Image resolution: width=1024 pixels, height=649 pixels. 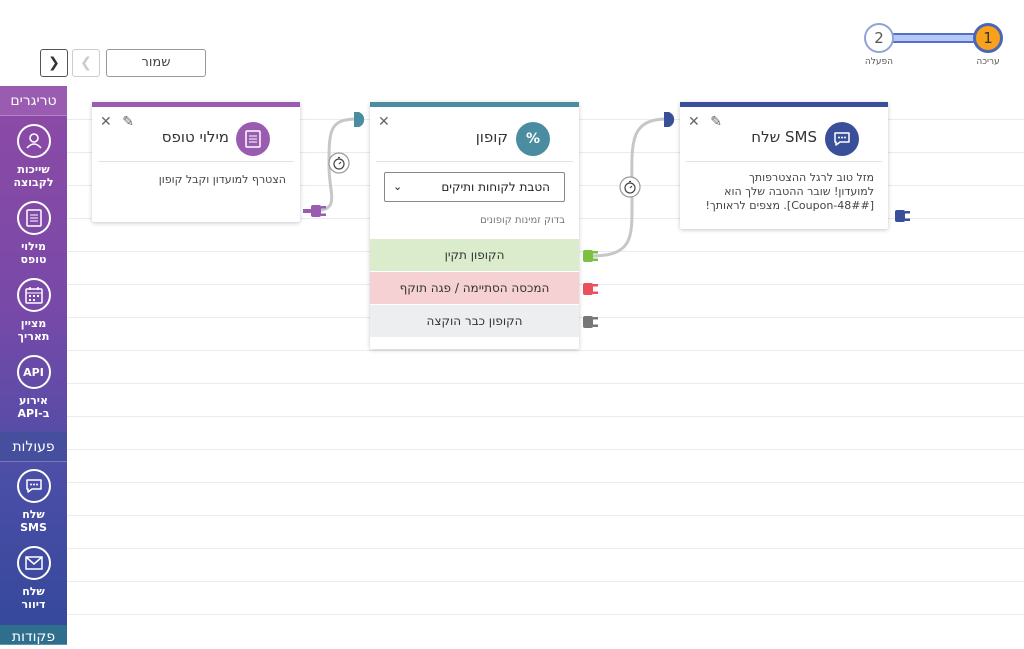 I want to click on group-membership-icon, so click(x=33, y=141).